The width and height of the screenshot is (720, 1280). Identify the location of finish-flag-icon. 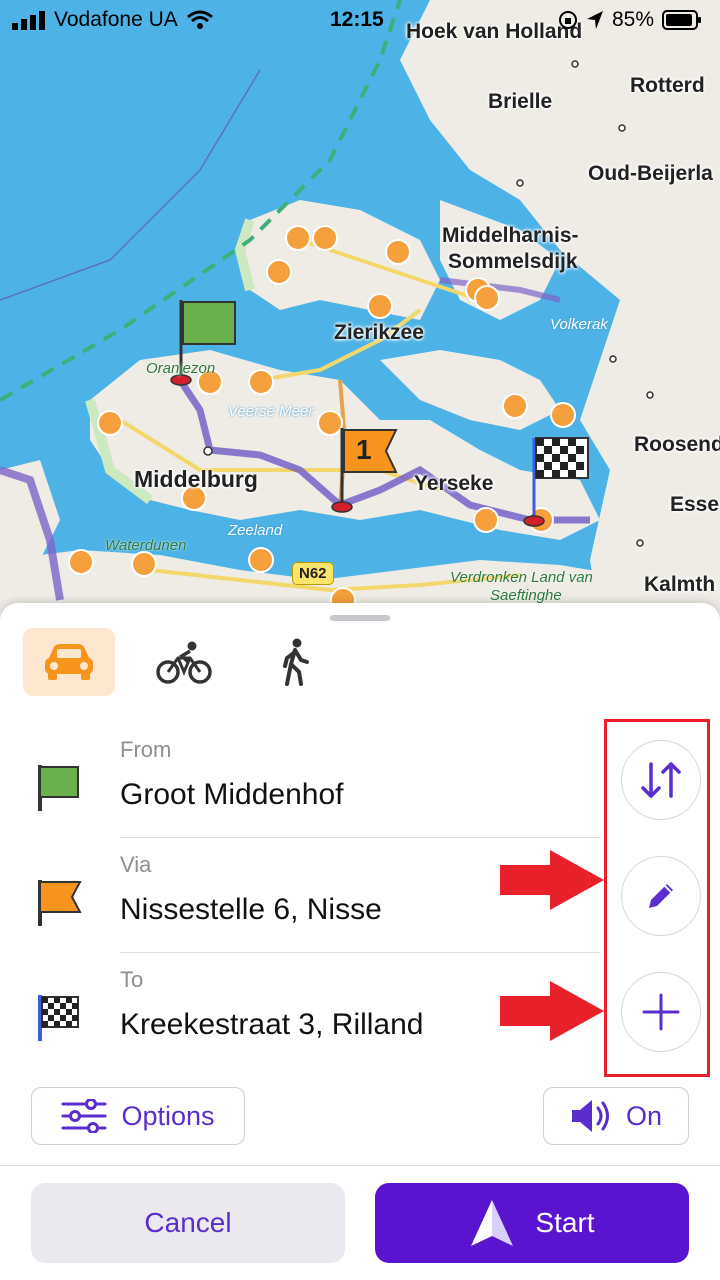
(58, 1018).